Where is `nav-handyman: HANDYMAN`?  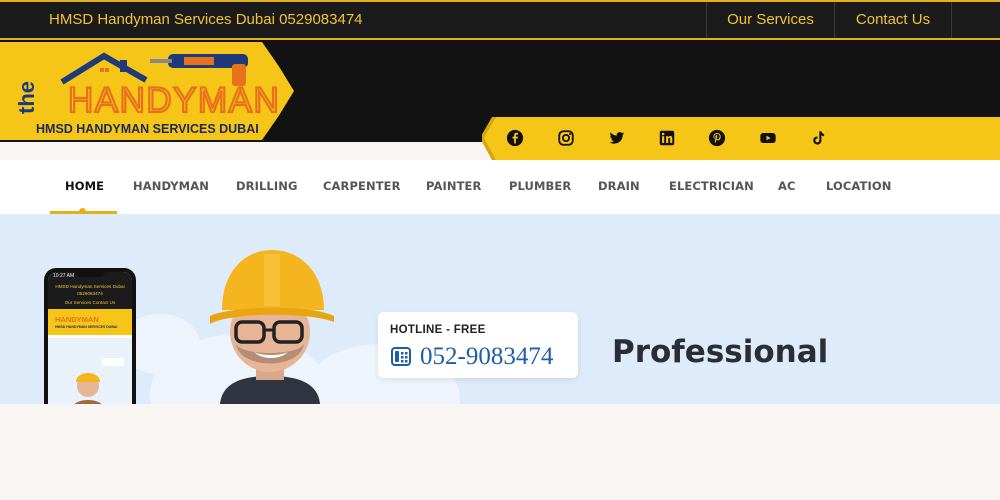
nav-handyman: HANDYMAN is located at coordinates (171, 186).